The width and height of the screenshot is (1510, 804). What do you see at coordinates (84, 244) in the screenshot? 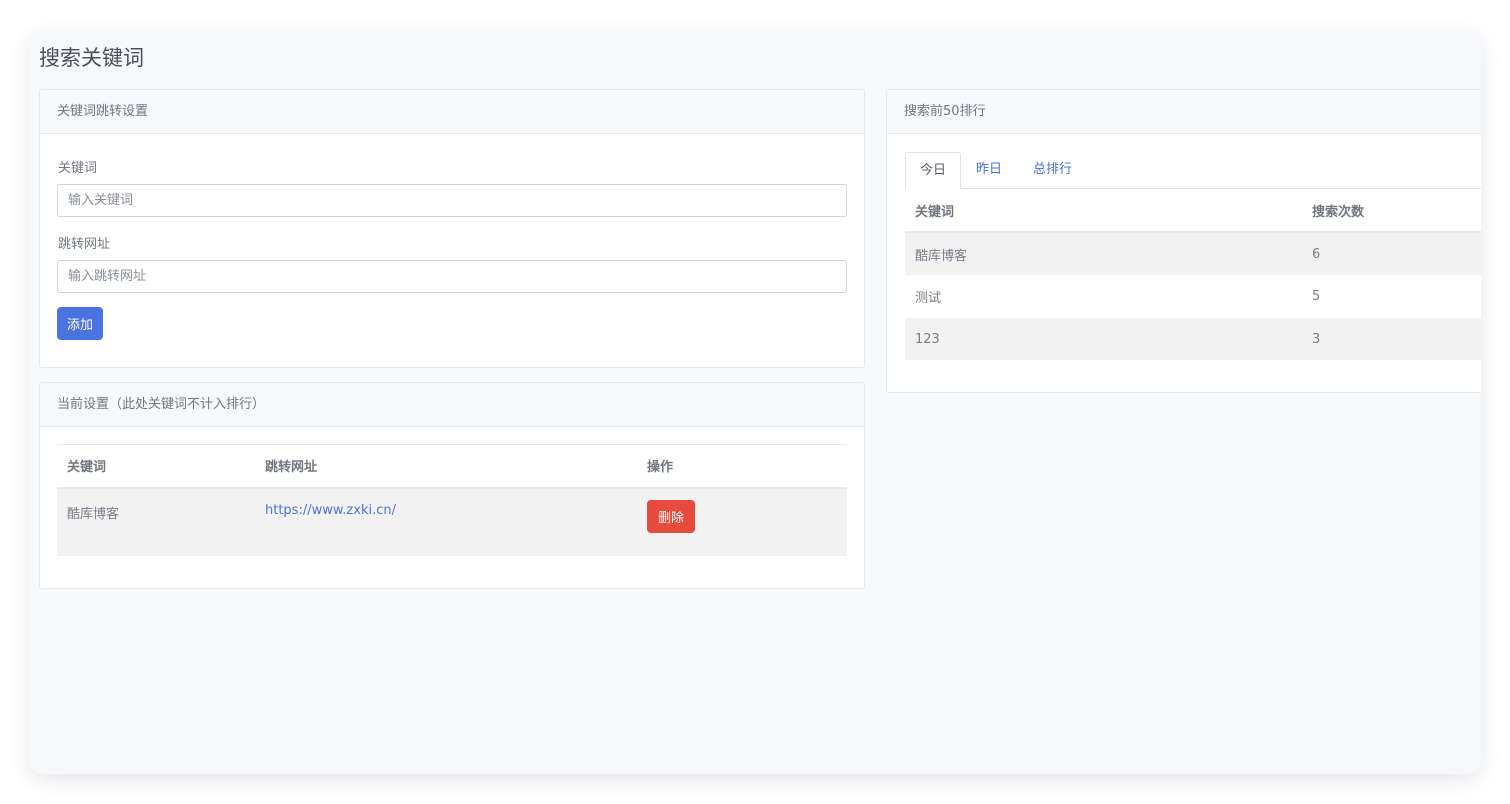
I see `url-label: 跳转网址` at bounding box center [84, 244].